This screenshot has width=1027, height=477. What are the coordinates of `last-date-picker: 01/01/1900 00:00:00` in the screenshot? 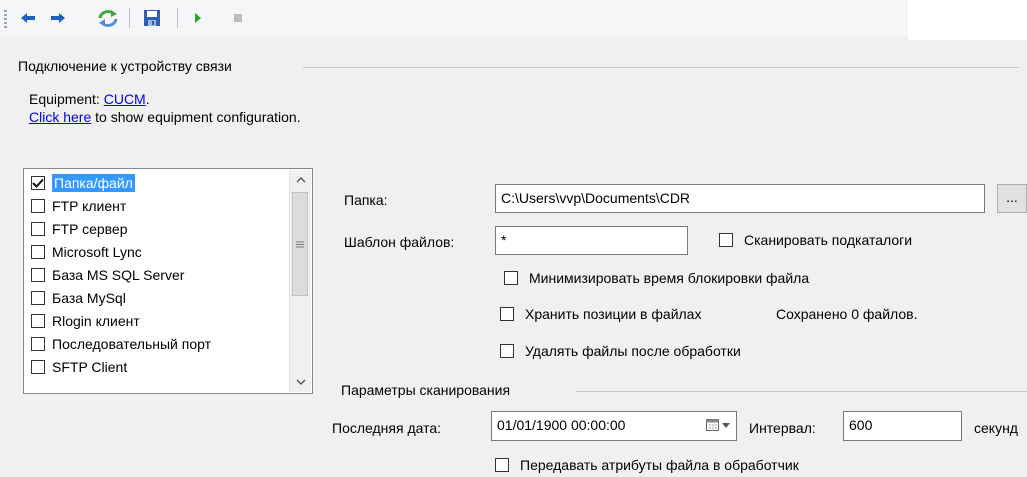 It's located at (614, 426).